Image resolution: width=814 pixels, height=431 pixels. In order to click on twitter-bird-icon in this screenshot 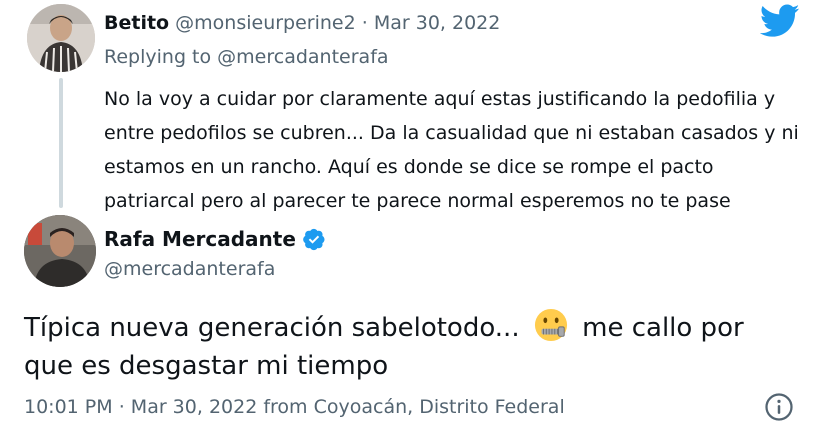, I will do `click(780, 21)`.